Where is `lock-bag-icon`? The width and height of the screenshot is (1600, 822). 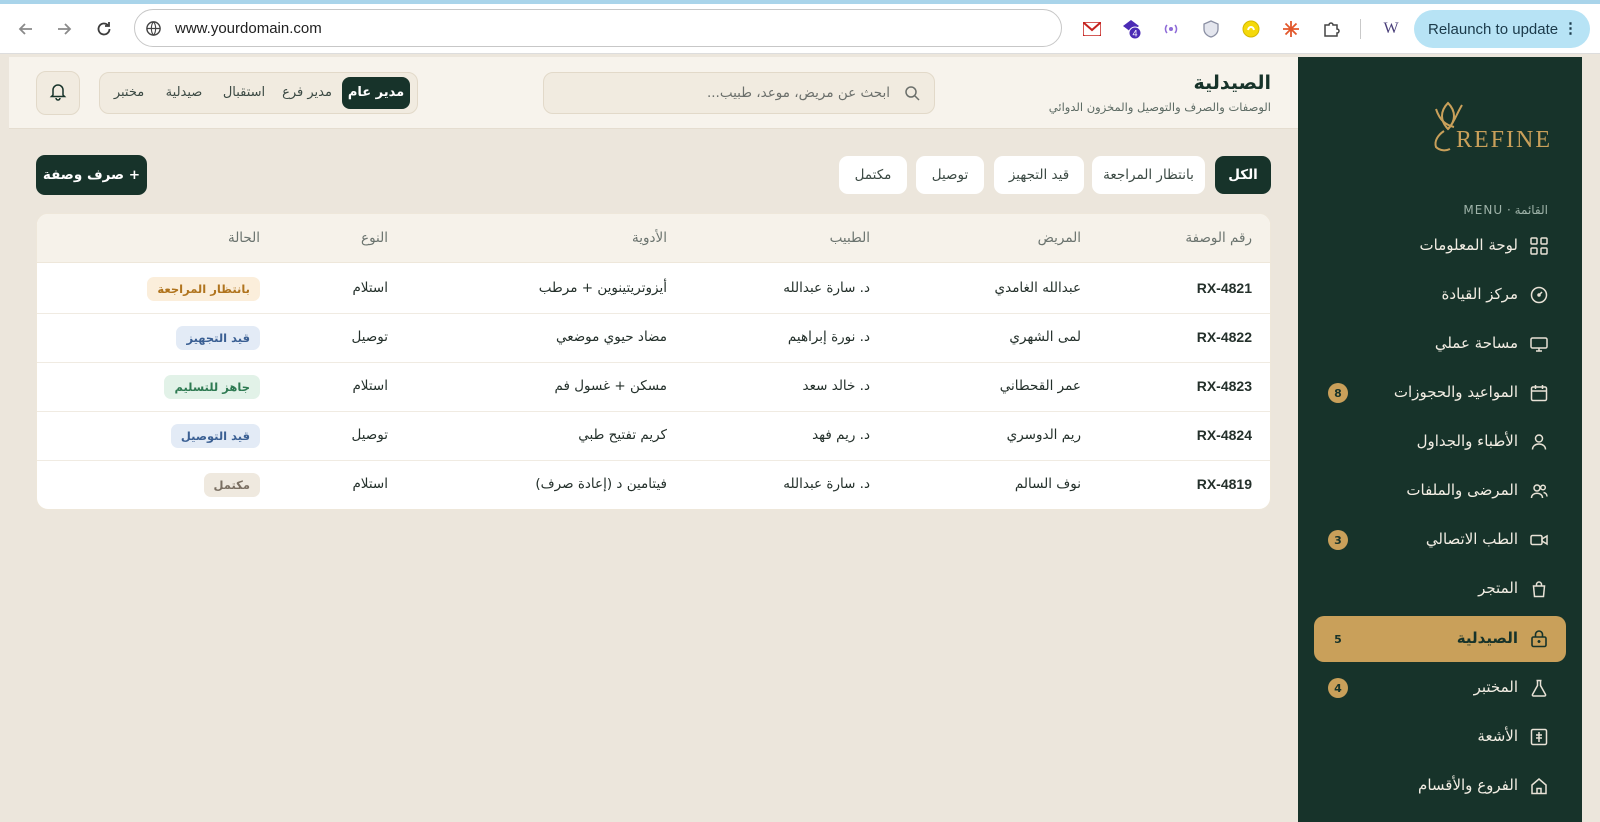
lock-bag-icon is located at coordinates (1539, 639).